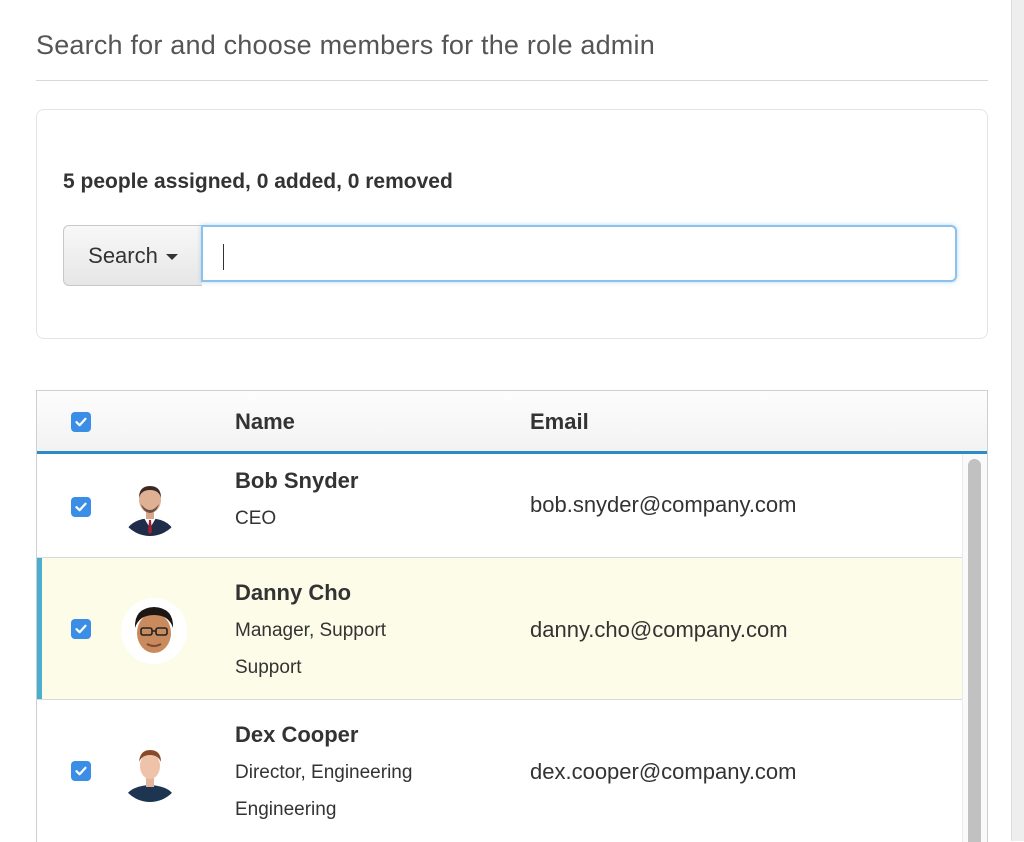 The width and height of the screenshot is (1024, 842). Describe the element at coordinates (223, 257) in the screenshot. I see `text-cursor` at that location.